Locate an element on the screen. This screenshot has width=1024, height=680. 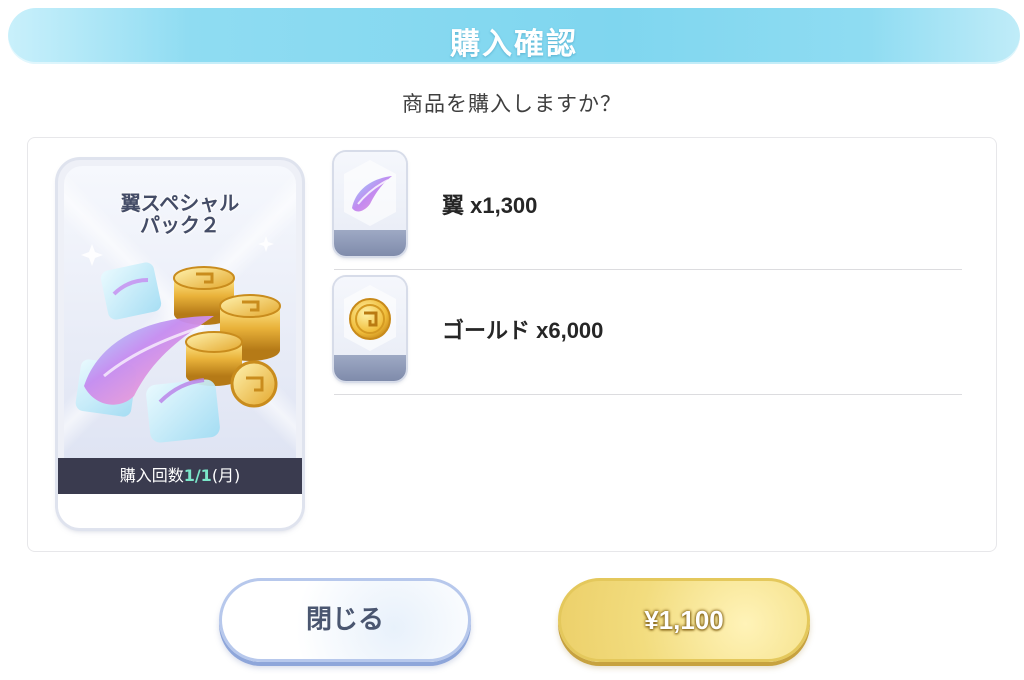
title-bar: 購入確認 is located at coordinates (514, 36).